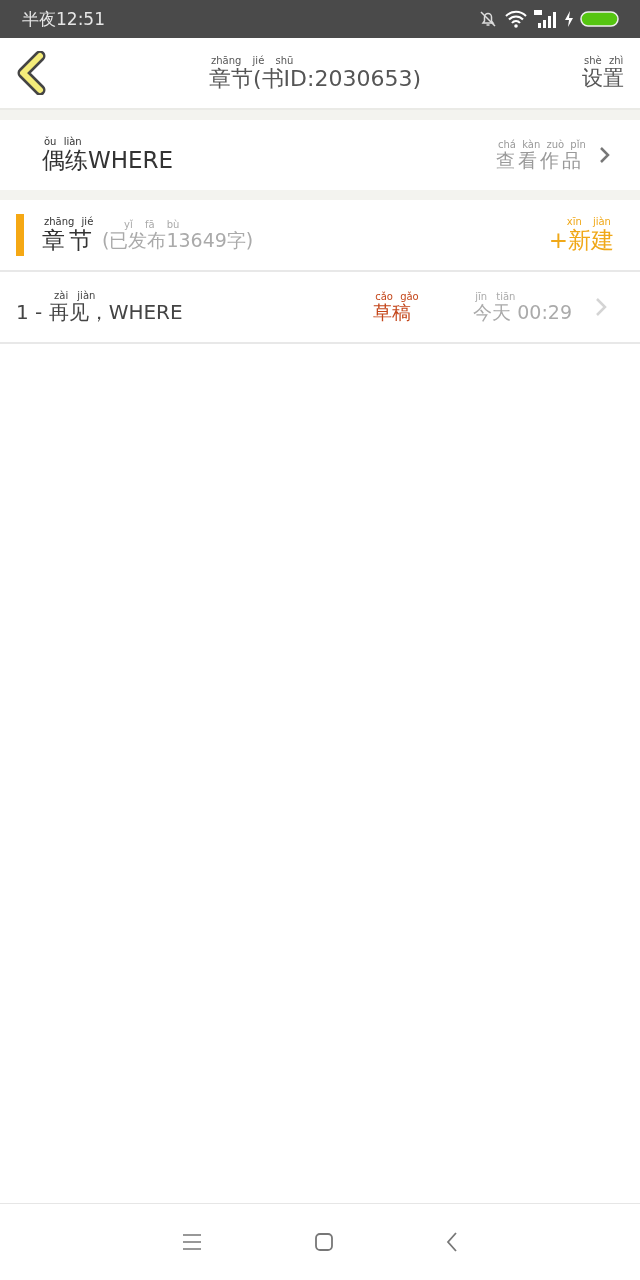 Image resolution: width=640 pixels, height=1280 pixels. I want to click on pinyin-annotation: zài jiàn, so click(74, 295).